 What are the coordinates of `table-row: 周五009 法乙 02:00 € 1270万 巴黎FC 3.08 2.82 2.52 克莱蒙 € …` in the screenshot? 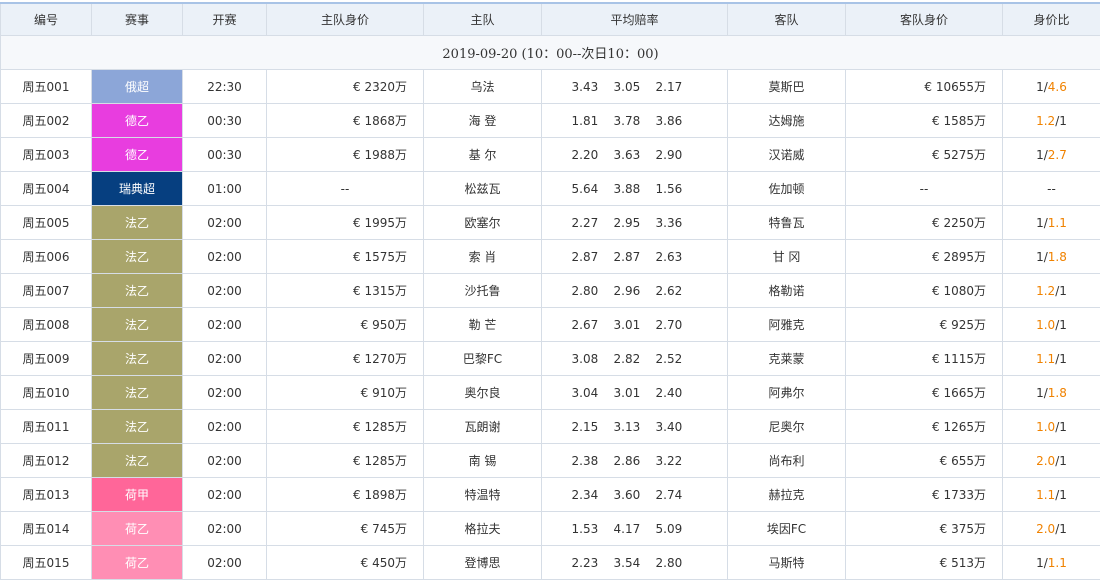 It's located at (550, 358).